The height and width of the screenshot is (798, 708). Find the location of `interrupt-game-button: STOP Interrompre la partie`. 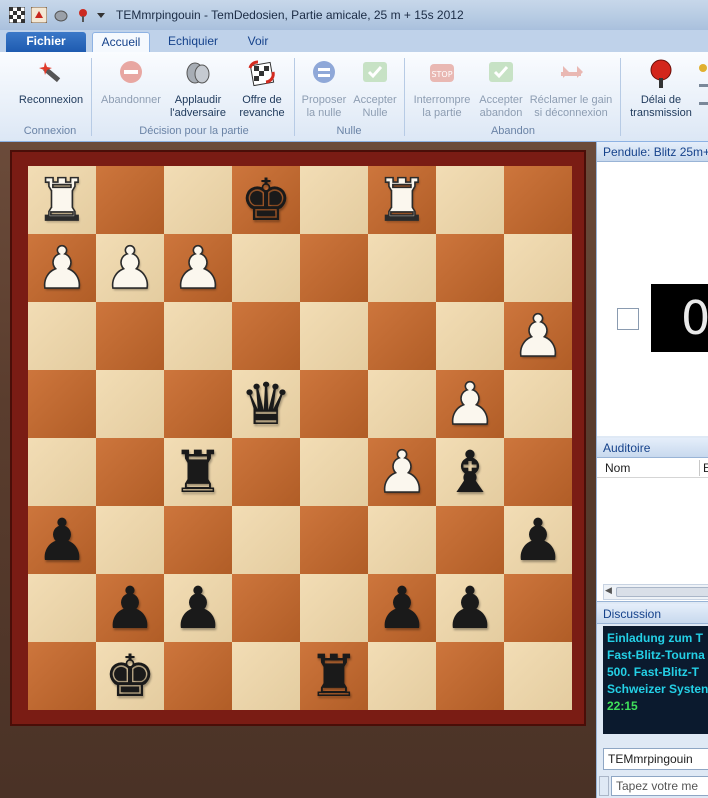

interrupt-game-button: STOP Interrompre la partie is located at coordinates (442, 89).